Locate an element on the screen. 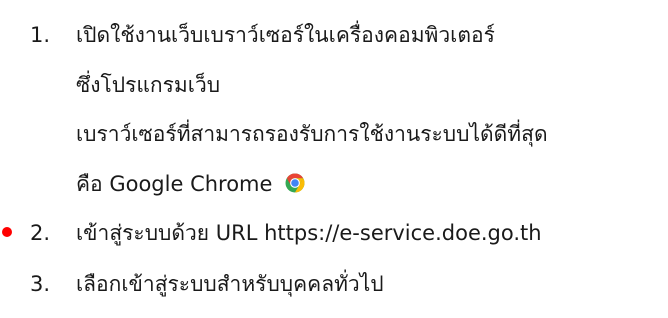 This screenshot has width=668, height=318. step-1-line-4: คือ Google Chrome is located at coordinates (190, 185).